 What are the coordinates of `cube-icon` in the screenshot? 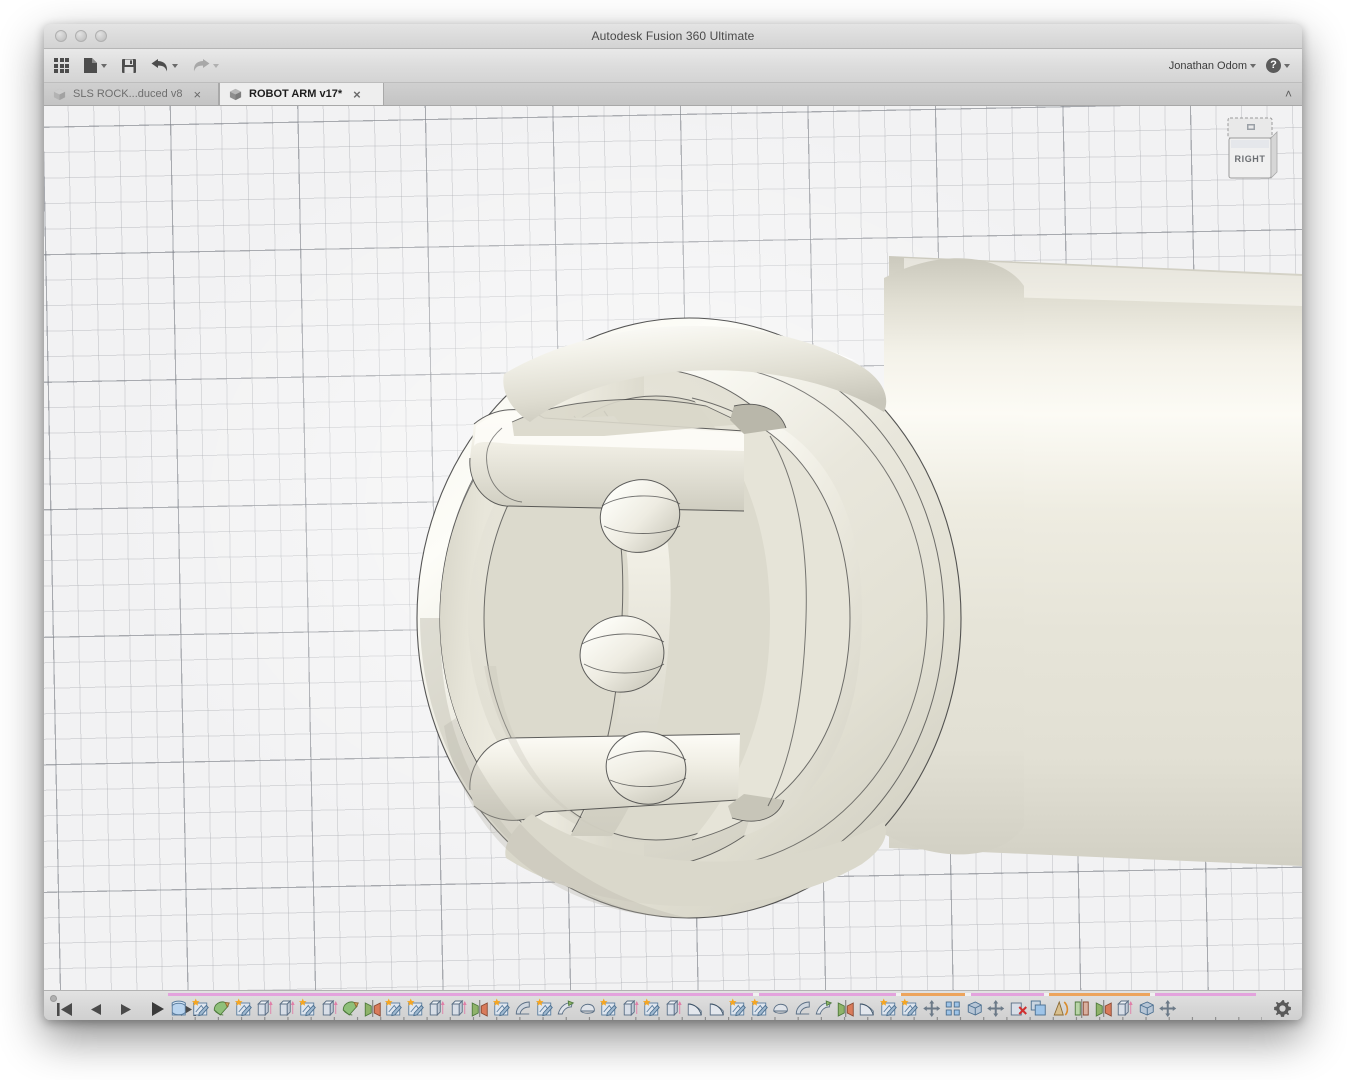 It's located at (235, 94).